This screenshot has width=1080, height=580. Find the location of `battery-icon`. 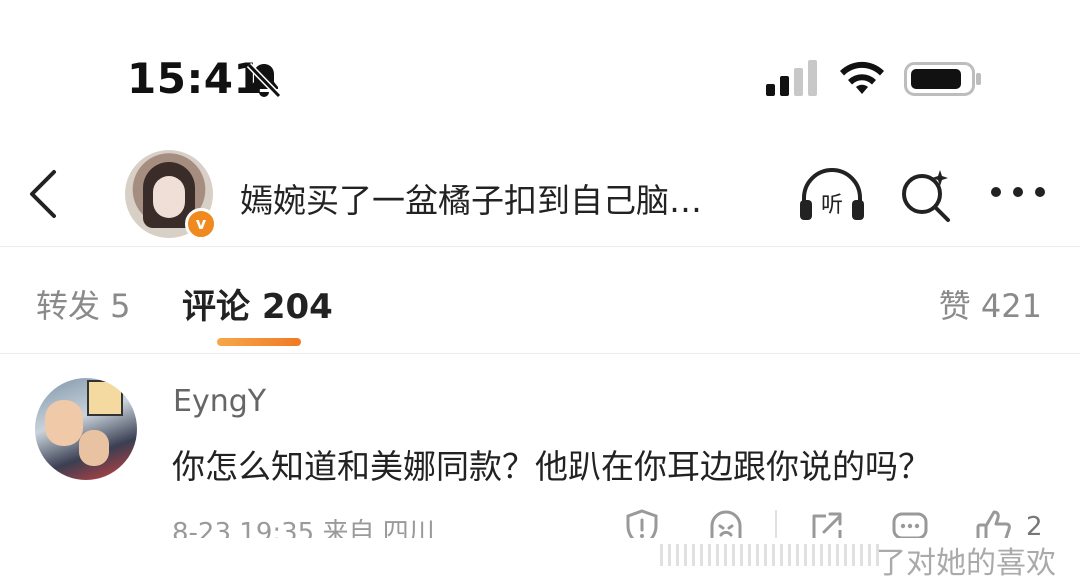

battery-icon is located at coordinates (942, 79).